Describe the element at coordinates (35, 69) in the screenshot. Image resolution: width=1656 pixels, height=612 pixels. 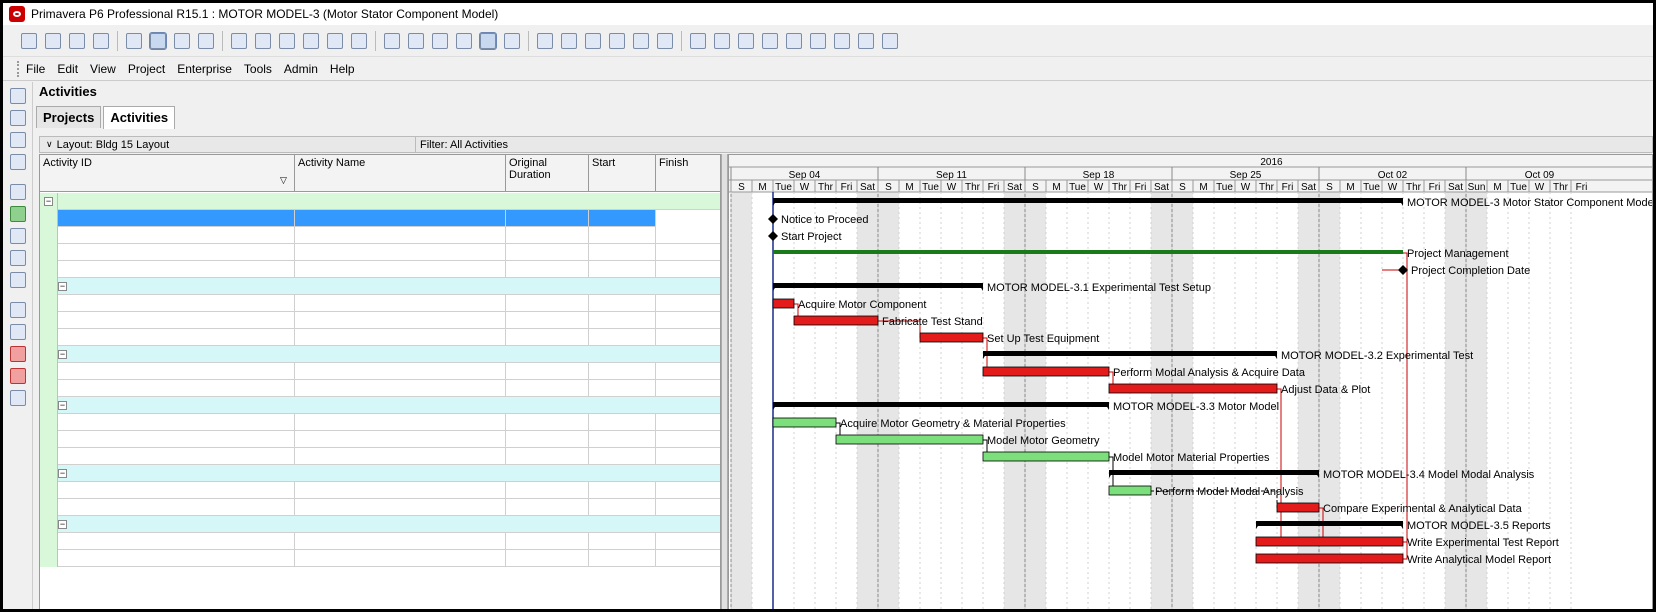
I see `menu-file: File` at that location.